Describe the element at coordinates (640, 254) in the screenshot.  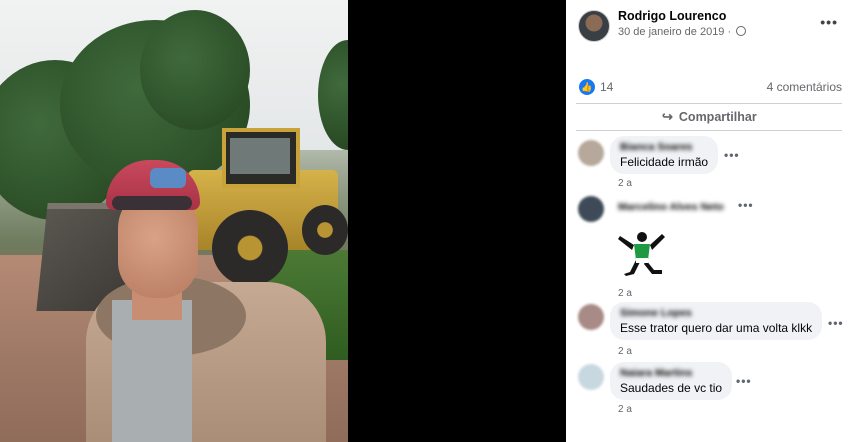
I see `soccer-player-sticker` at that location.